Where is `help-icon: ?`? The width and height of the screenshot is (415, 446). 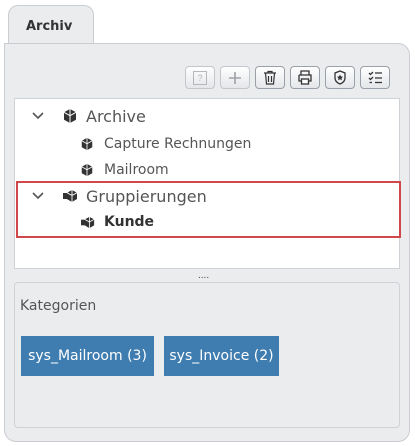
help-icon: ? is located at coordinates (200, 77).